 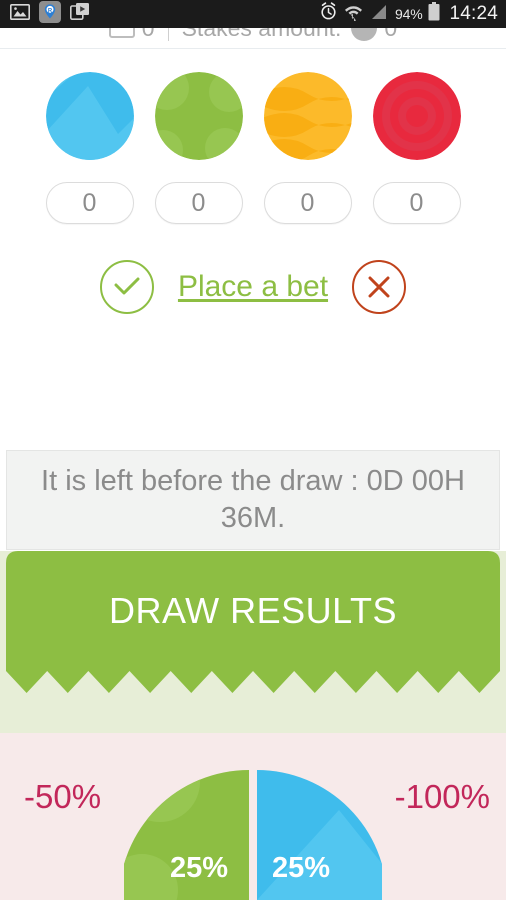 I want to click on stake-input-red: 0, so click(x=416, y=203).